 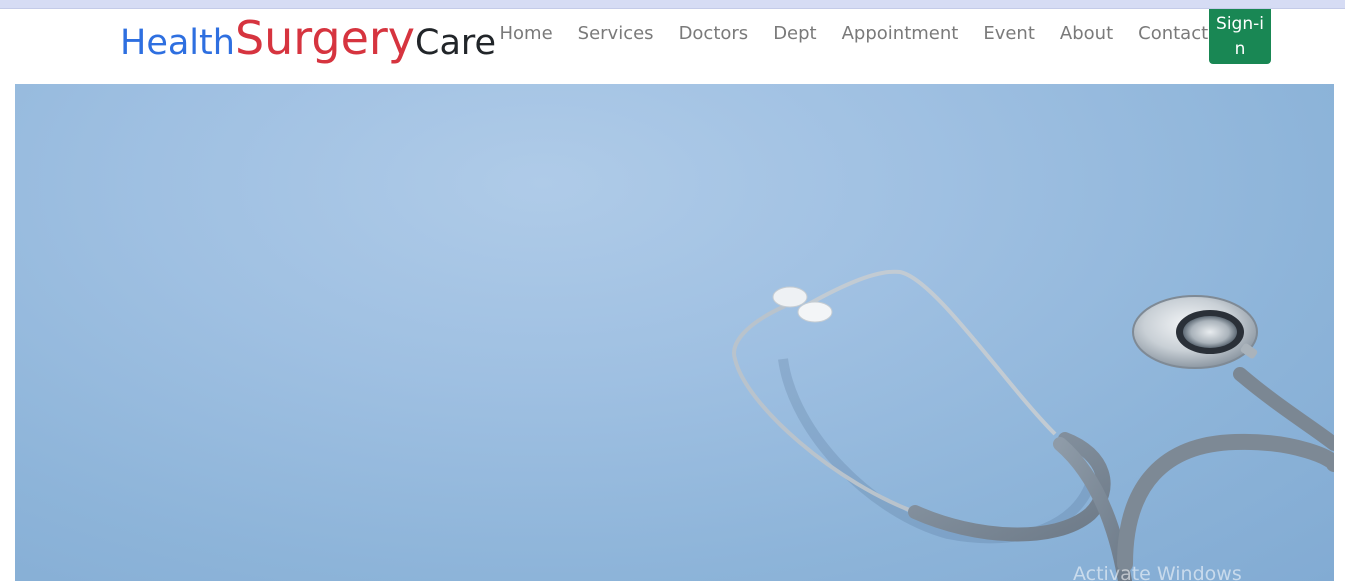 What do you see at coordinates (1157, 574) in the screenshot?
I see `activate-windows-watermark: Activate Windows` at bounding box center [1157, 574].